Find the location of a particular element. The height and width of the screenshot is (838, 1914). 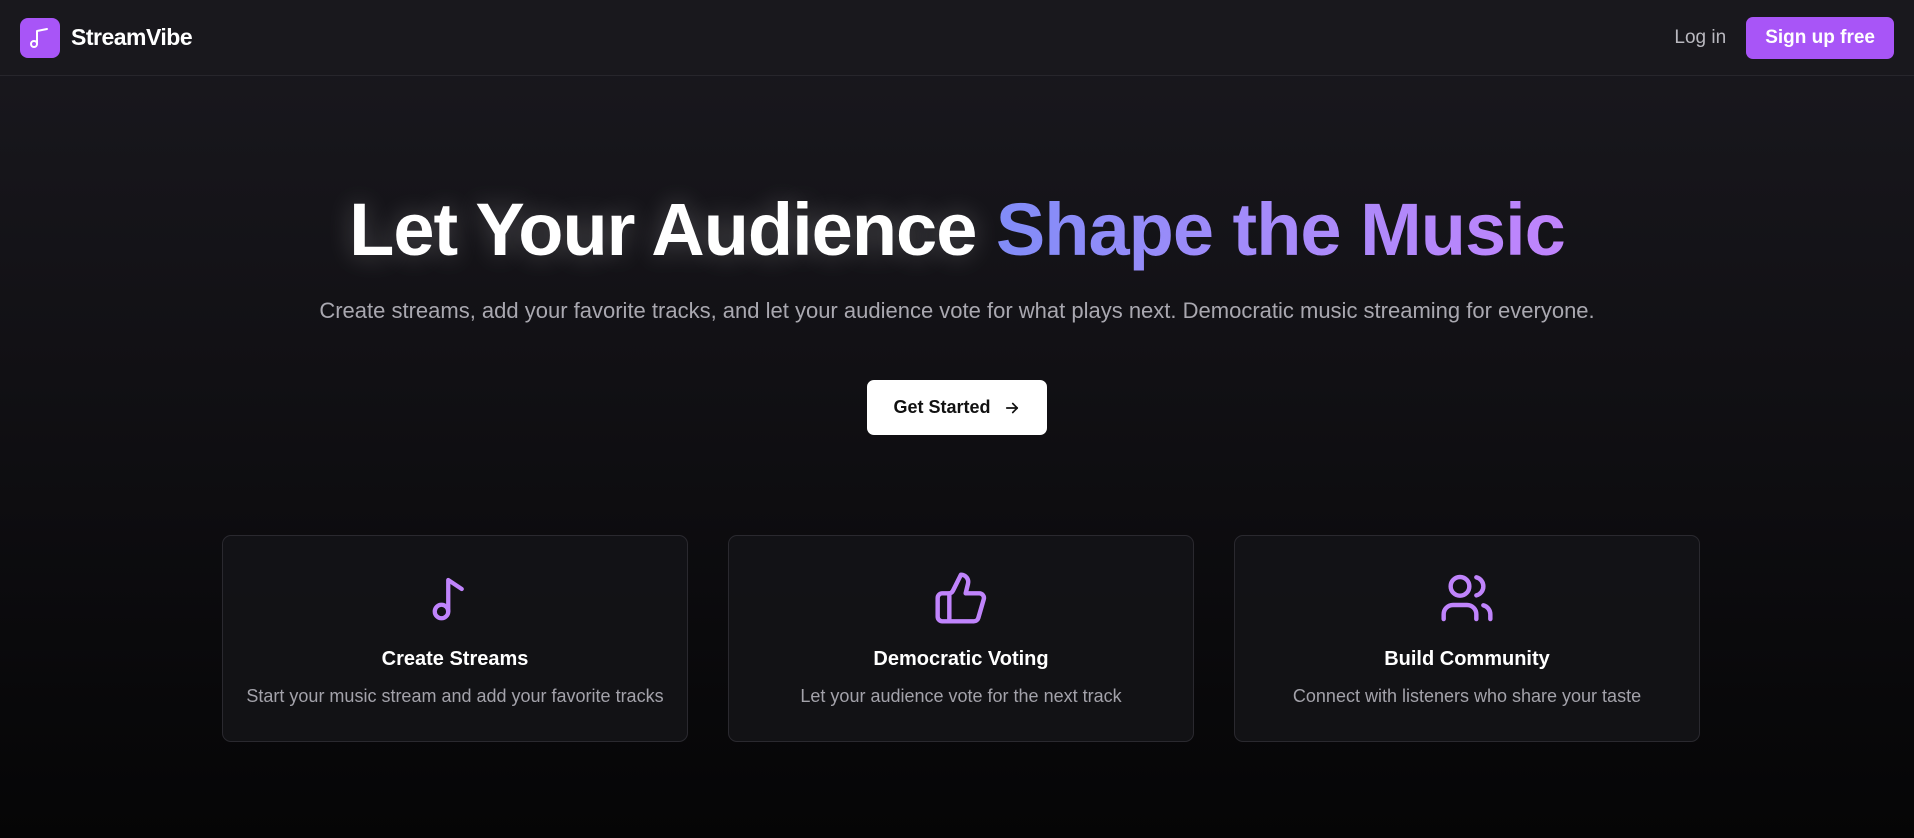

brand: StreamVibe is located at coordinates (106, 37).